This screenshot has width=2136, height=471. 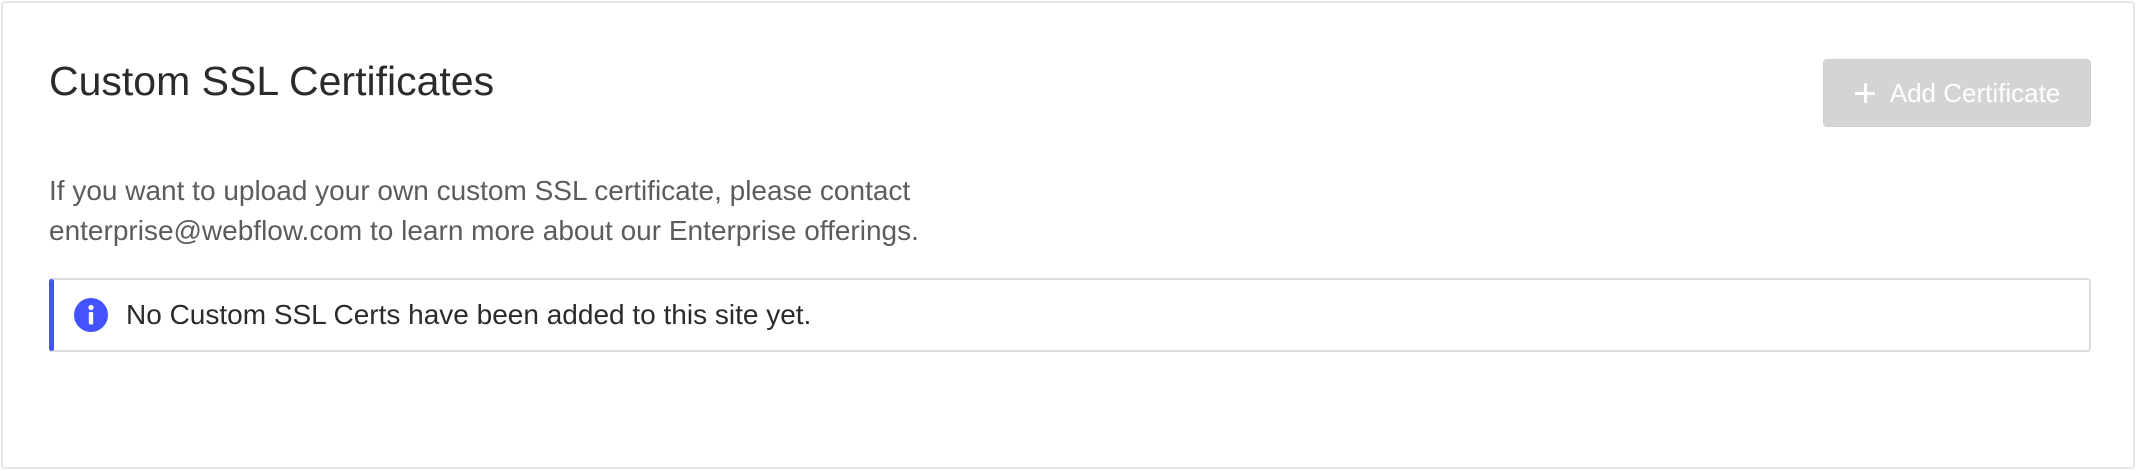 What do you see at coordinates (1865, 93) in the screenshot?
I see `plus-icon` at bounding box center [1865, 93].